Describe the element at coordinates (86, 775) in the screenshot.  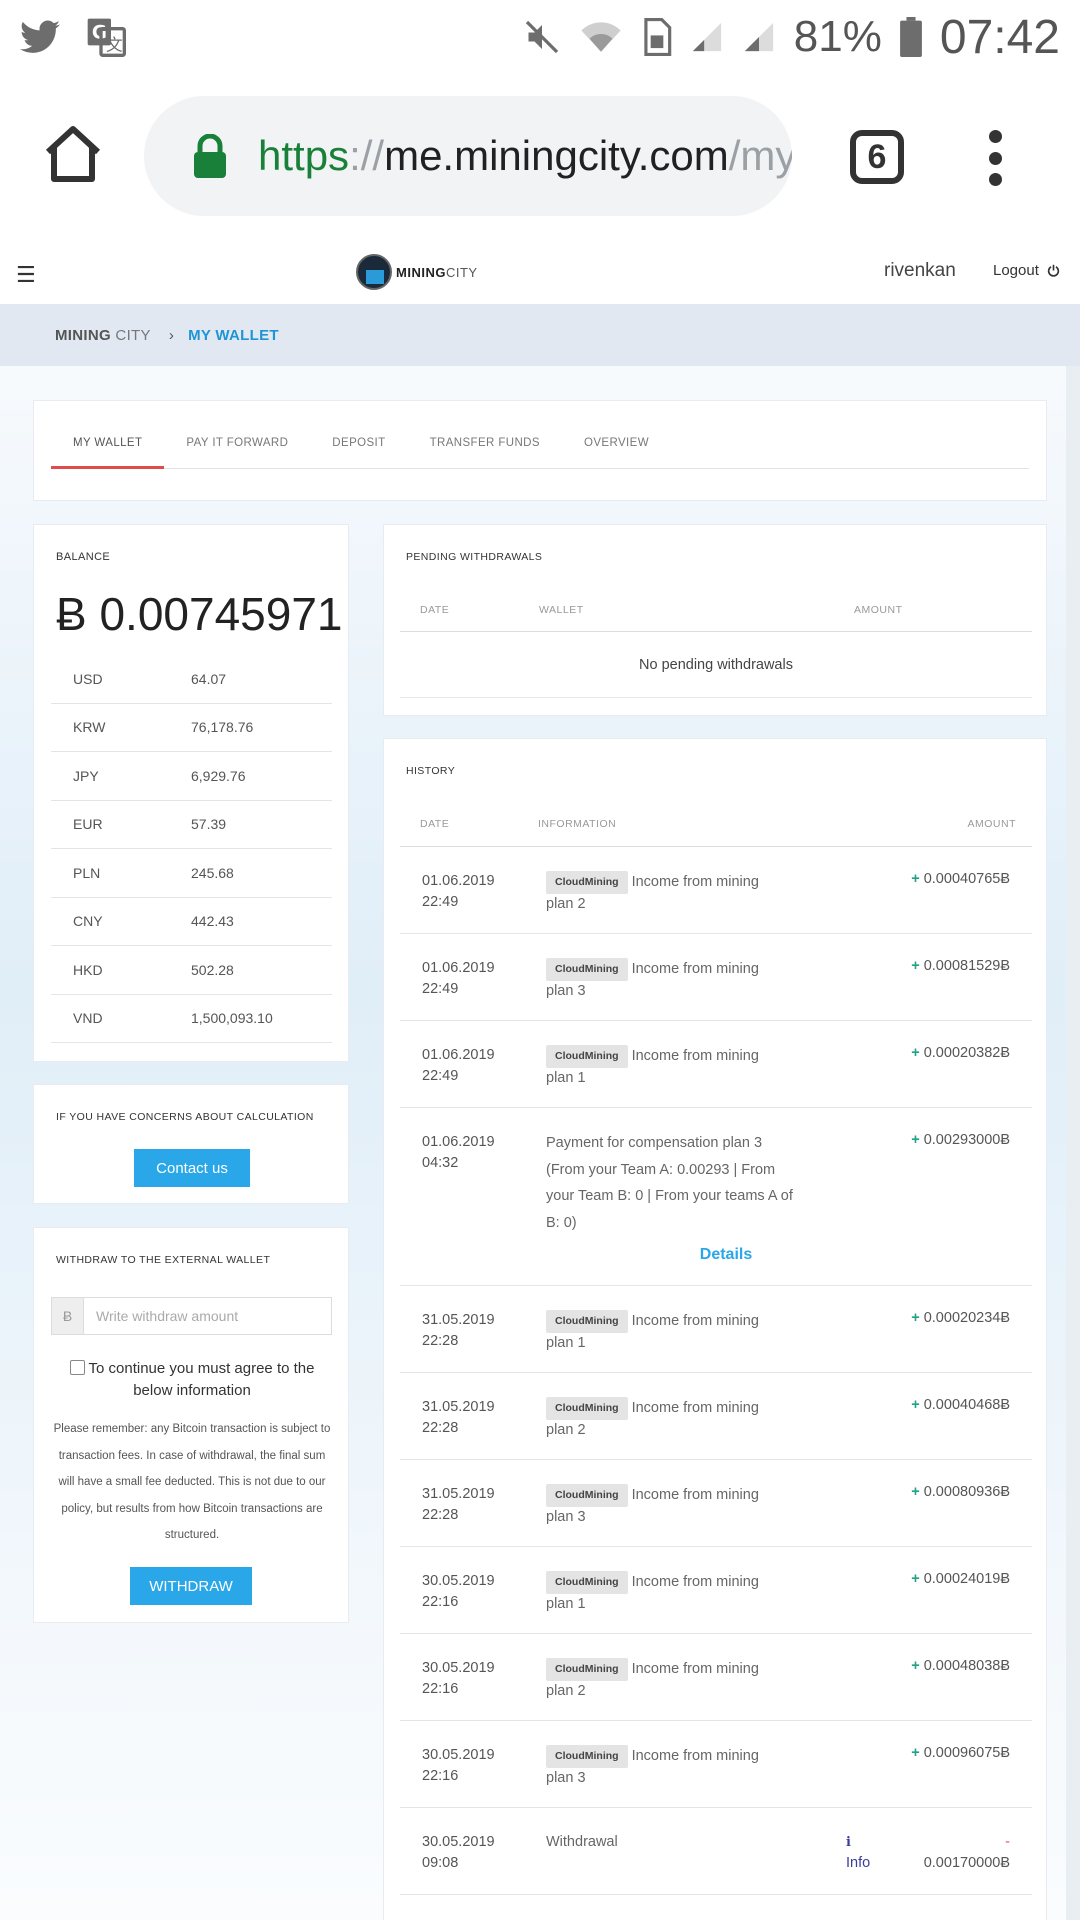
I see `currency-code: JPY` at that location.